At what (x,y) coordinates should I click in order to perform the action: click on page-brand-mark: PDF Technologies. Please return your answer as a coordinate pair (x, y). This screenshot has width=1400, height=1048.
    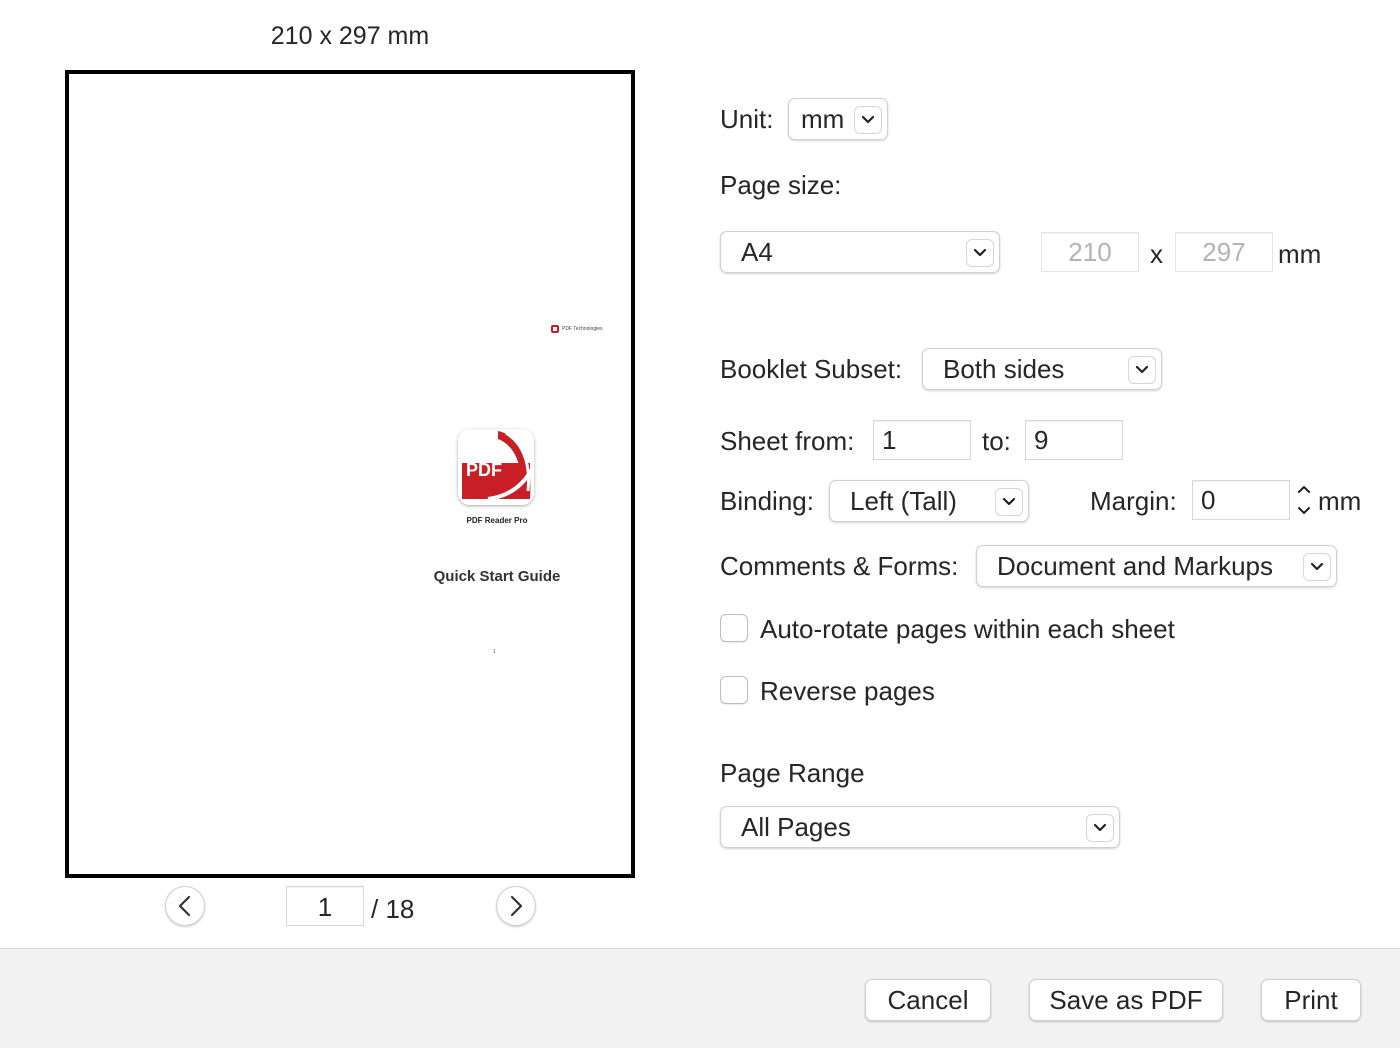
    Looking at the image, I should click on (577, 329).